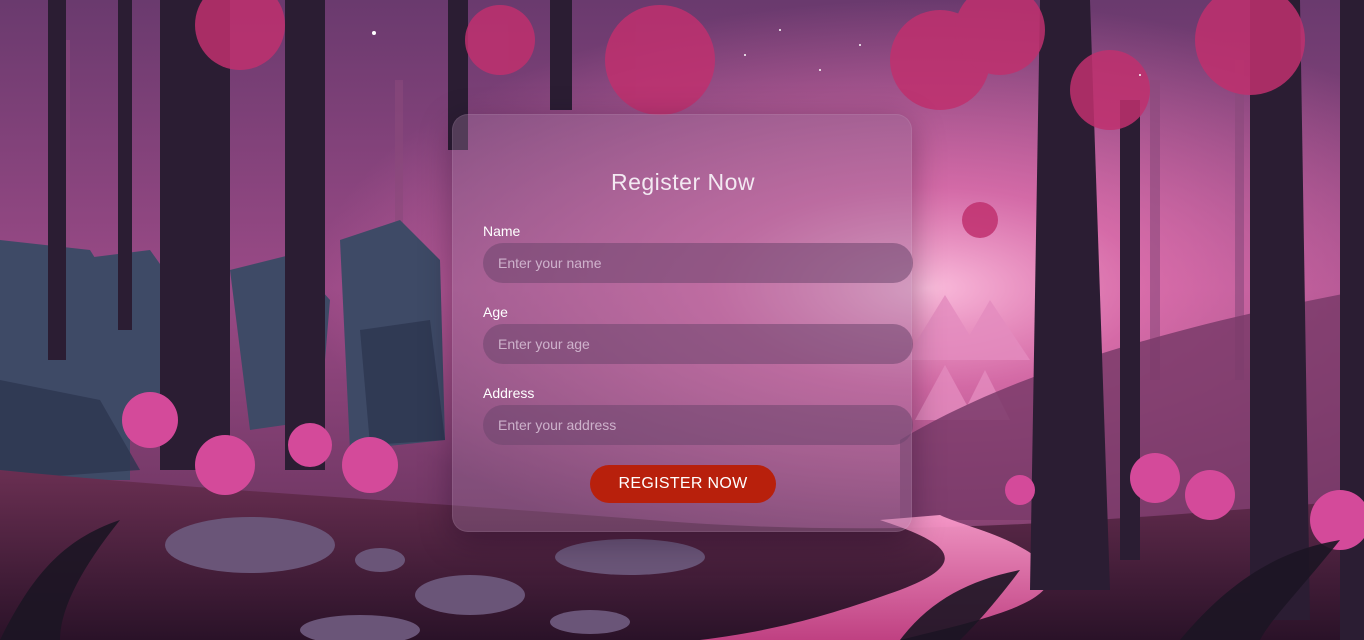 The height and width of the screenshot is (640, 1364). What do you see at coordinates (495, 312) in the screenshot?
I see `age-label: Age` at bounding box center [495, 312].